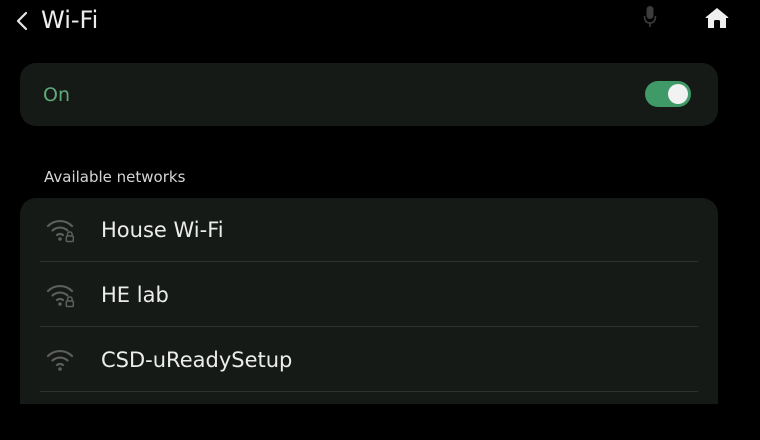  What do you see at coordinates (135, 295) in the screenshot?
I see `network-name: HE lab` at bounding box center [135, 295].